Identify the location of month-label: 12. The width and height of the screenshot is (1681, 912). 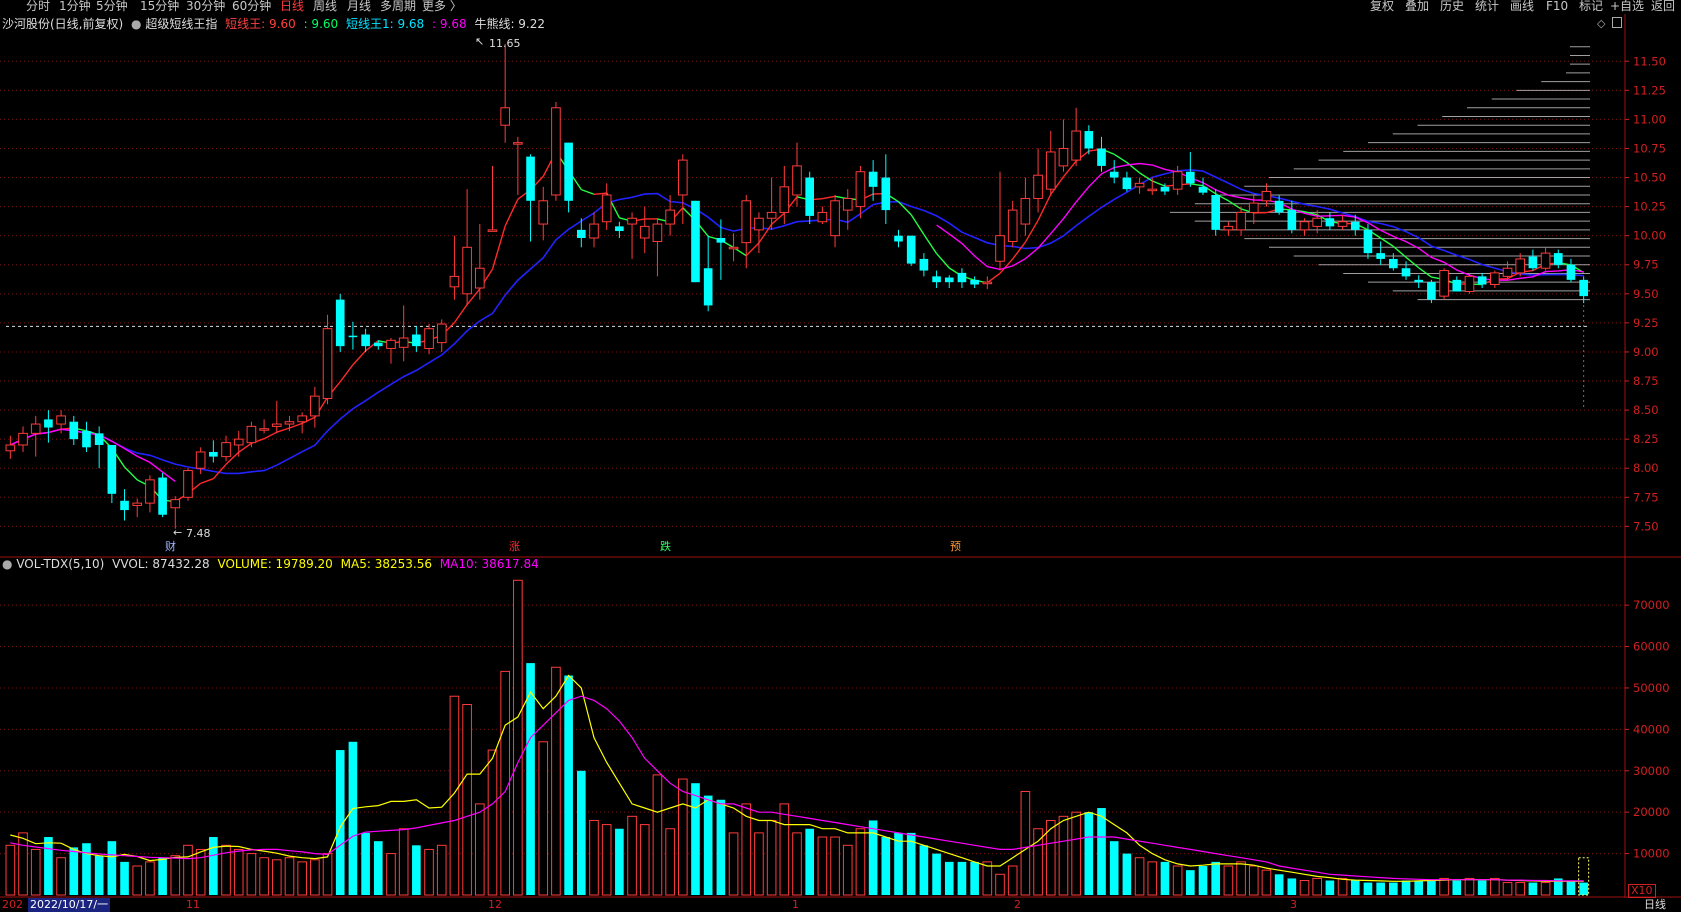
(495, 904).